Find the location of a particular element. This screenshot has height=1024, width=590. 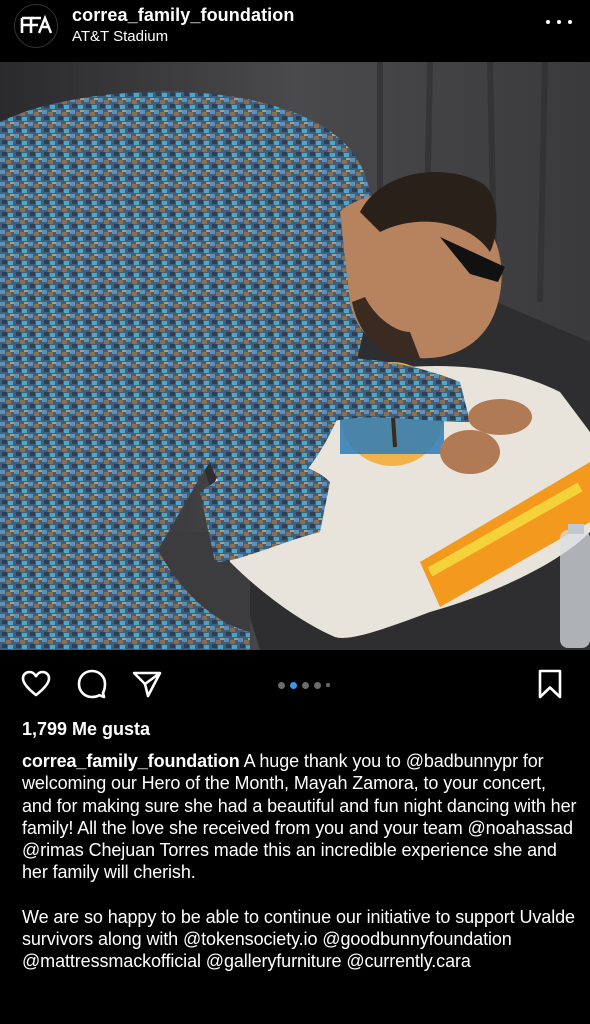

caption-author: correa_family_foundation is located at coordinates (131, 761).